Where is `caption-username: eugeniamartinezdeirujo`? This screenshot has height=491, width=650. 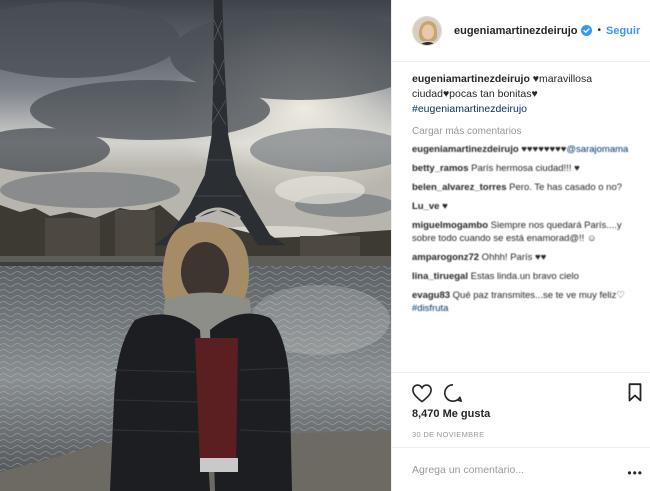
caption-username: eugeniamartinezdeirujo is located at coordinates (471, 79).